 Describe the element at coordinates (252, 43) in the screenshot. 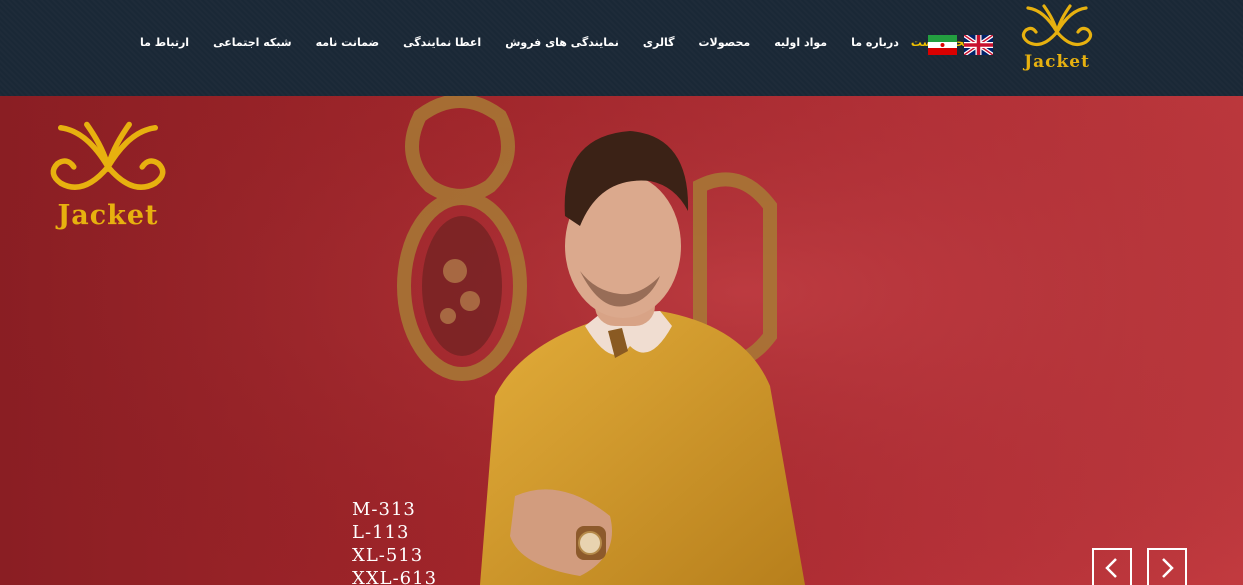

I see `nav-social: شبکه اجتماعی` at that location.